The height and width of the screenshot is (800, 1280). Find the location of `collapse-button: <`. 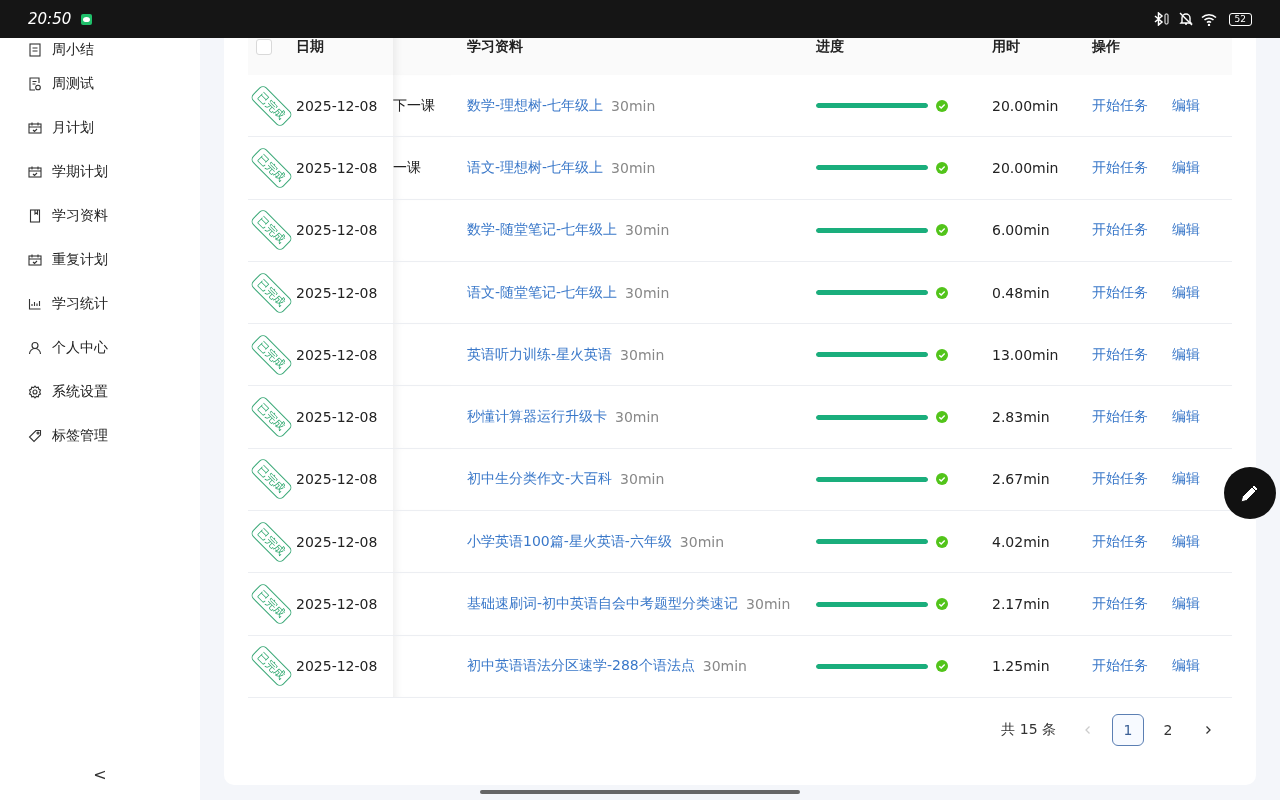

collapse-button: < is located at coordinates (100, 774).